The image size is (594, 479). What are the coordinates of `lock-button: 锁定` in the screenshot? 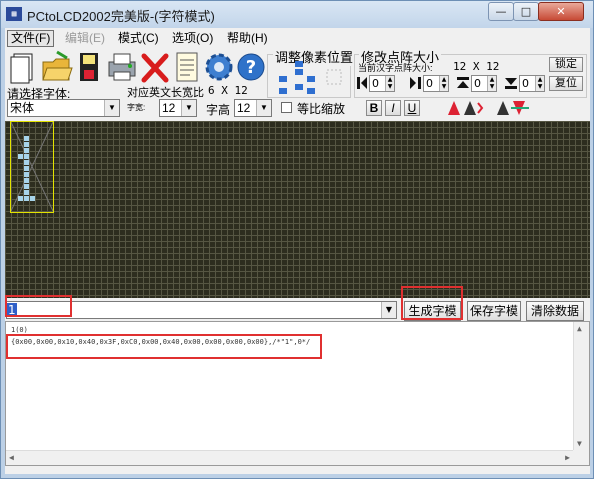 It's located at (566, 64).